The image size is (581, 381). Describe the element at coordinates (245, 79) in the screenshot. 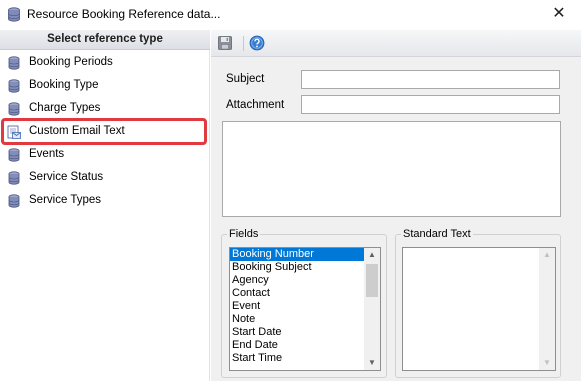

I see `subject-label: Subject` at that location.